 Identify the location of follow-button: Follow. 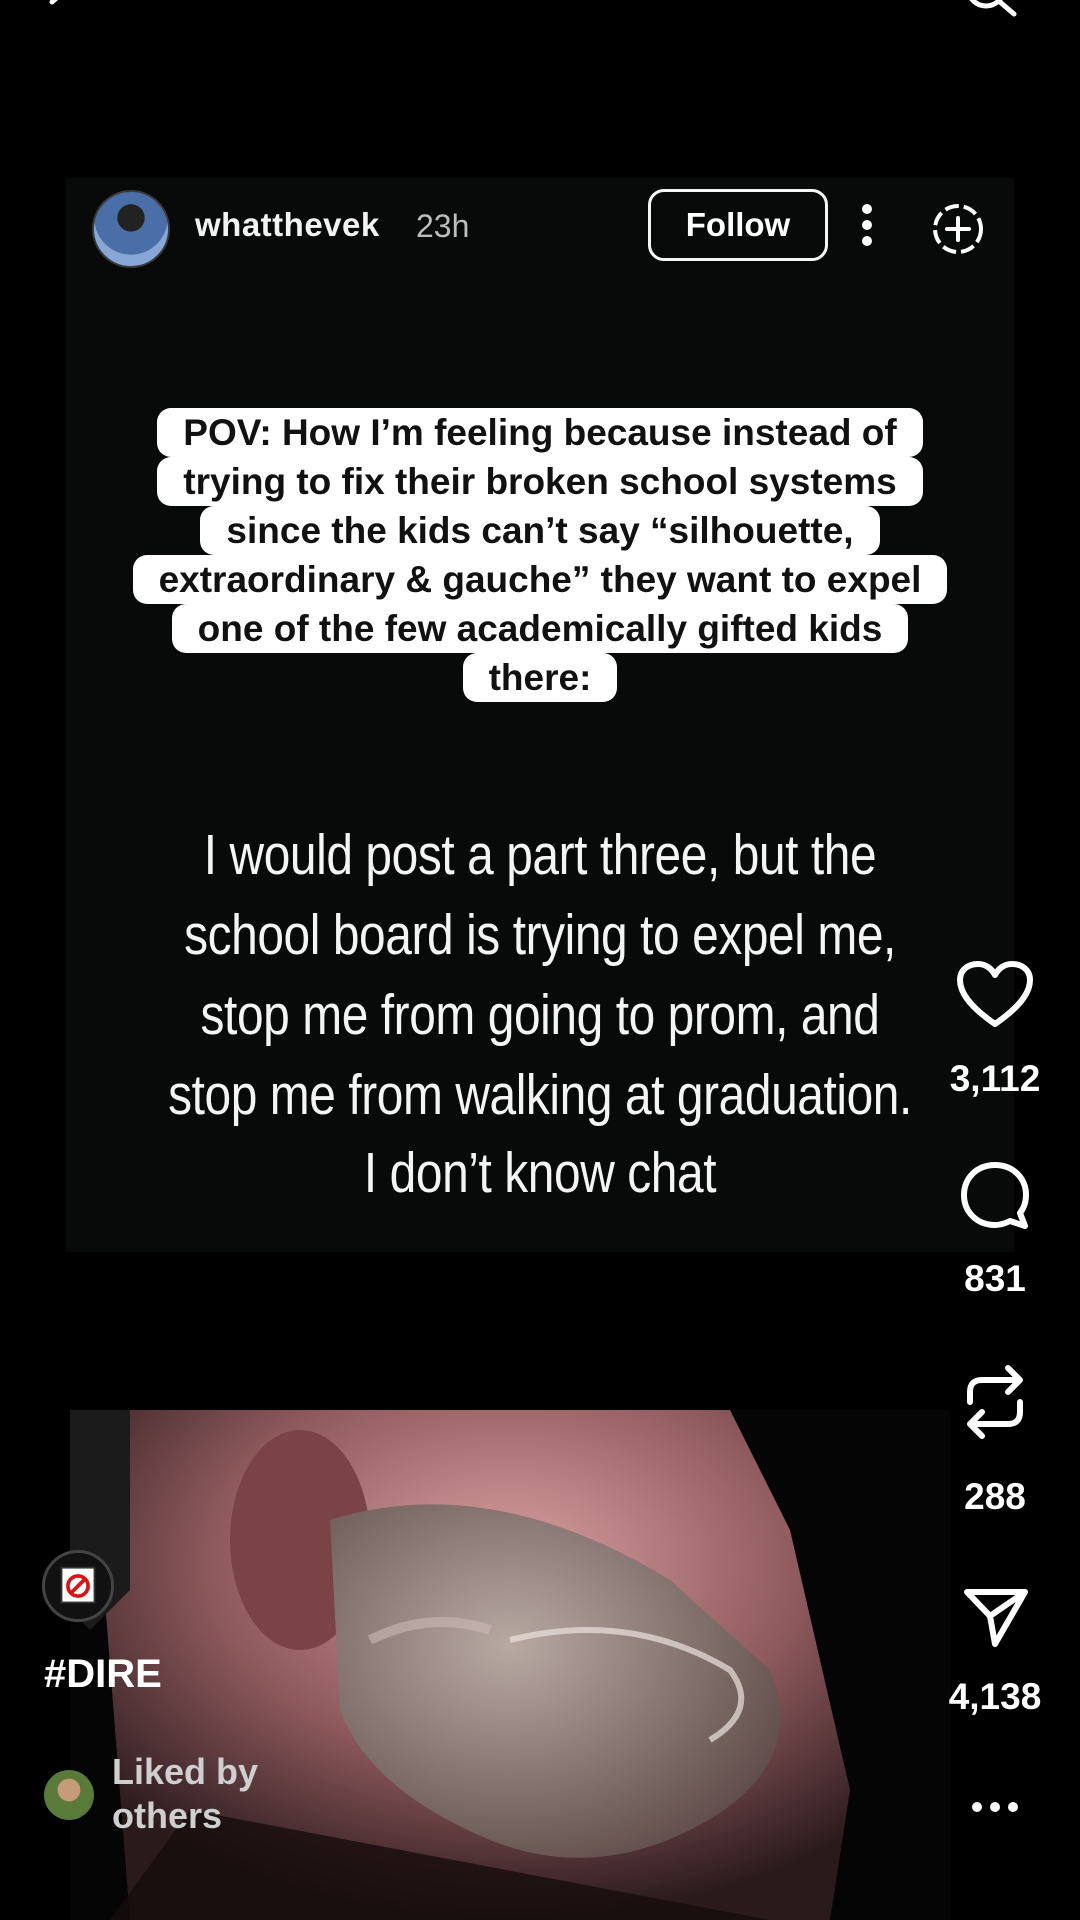
(738, 225).